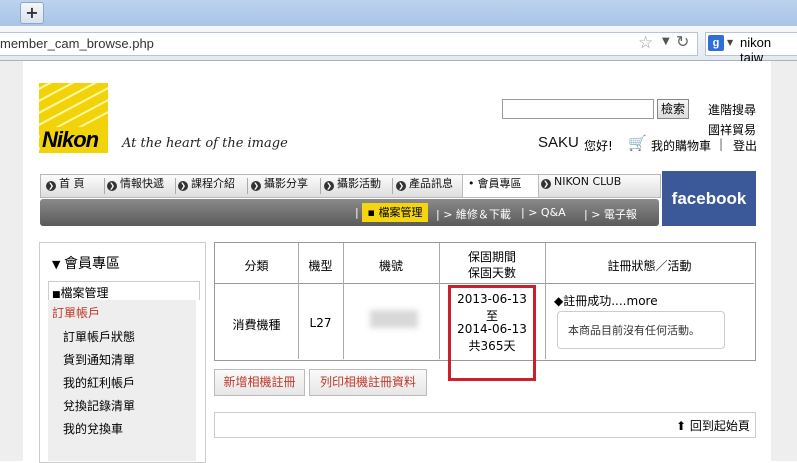 This screenshot has height=463, width=797. I want to click on subnav-item-qa: | > Q&A, so click(543, 212).